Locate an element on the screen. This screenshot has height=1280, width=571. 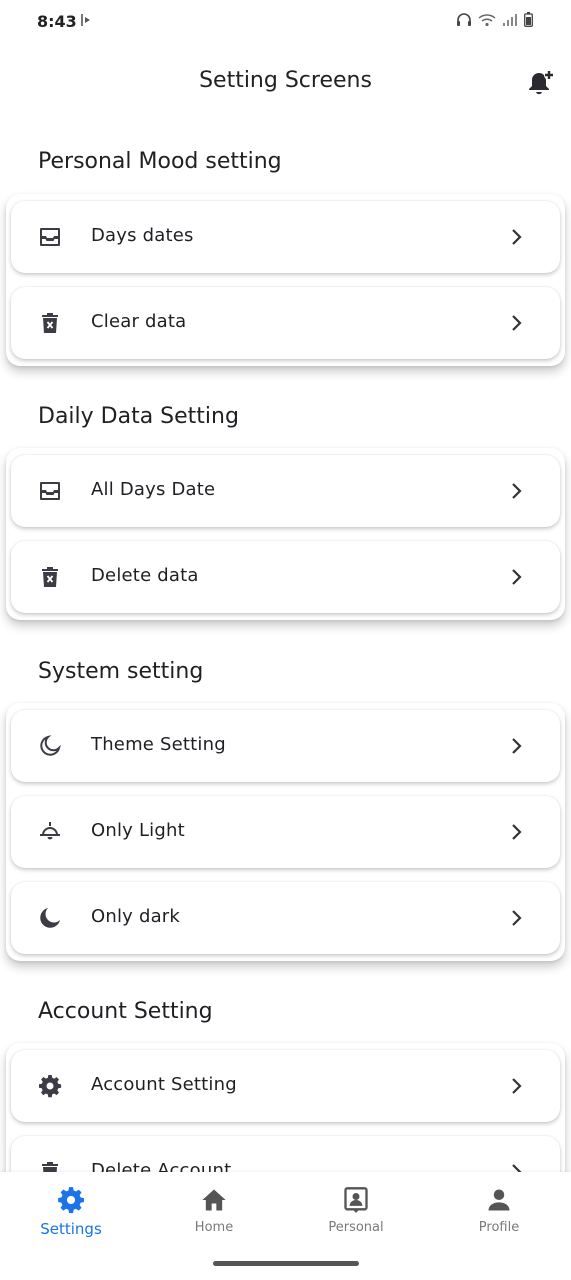
settings-item-clear-data: Clear data is located at coordinates (285, 323).